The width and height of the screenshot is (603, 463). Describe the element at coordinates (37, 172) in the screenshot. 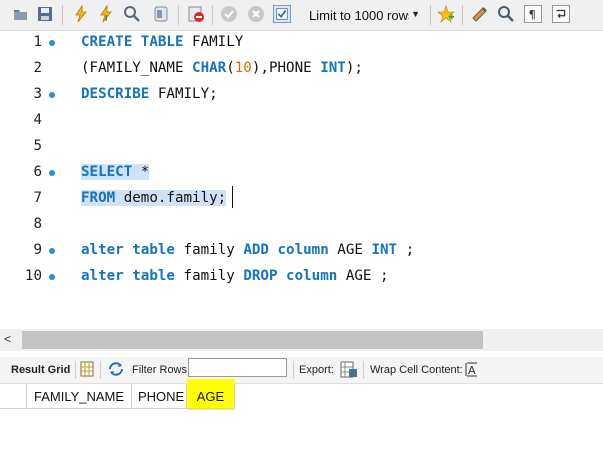

I see `line-number: 6` at that location.